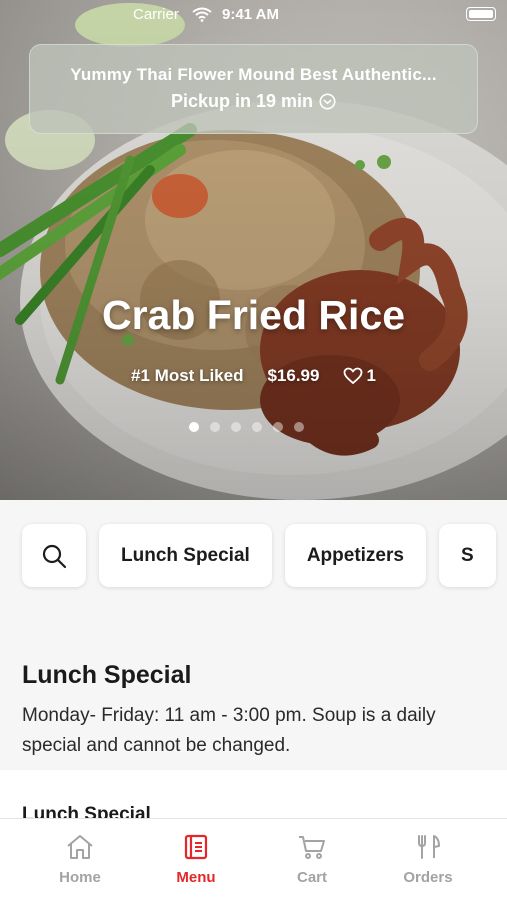  Describe the element at coordinates (481, 14) in the screenshot. I see `battery-icon` at that location.